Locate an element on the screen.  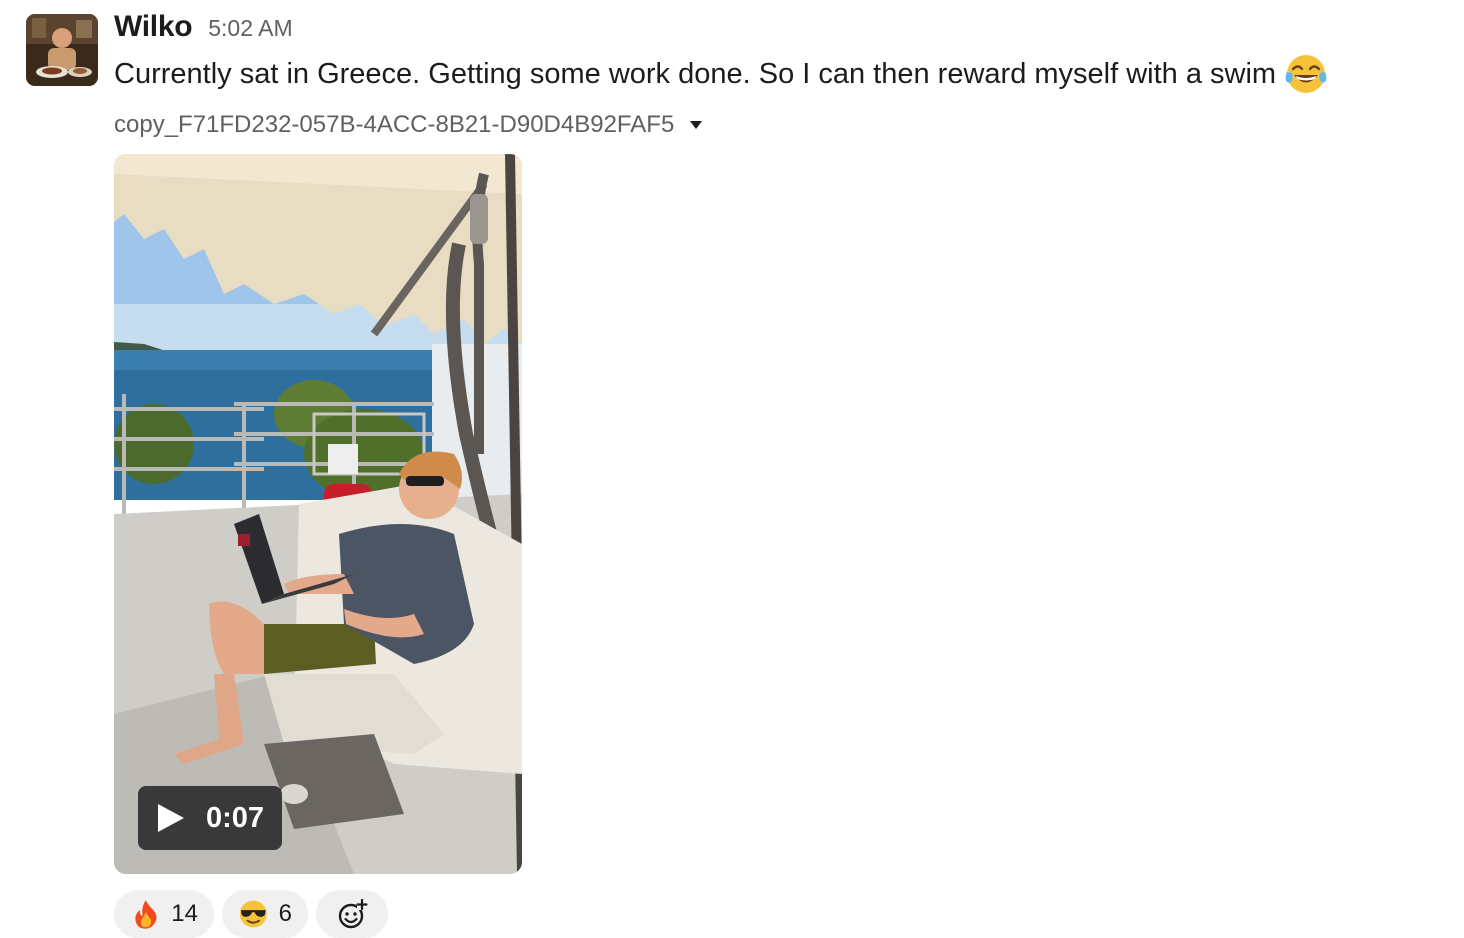
reaction-sunglasses: 6 is located at coordinates (265, 914).